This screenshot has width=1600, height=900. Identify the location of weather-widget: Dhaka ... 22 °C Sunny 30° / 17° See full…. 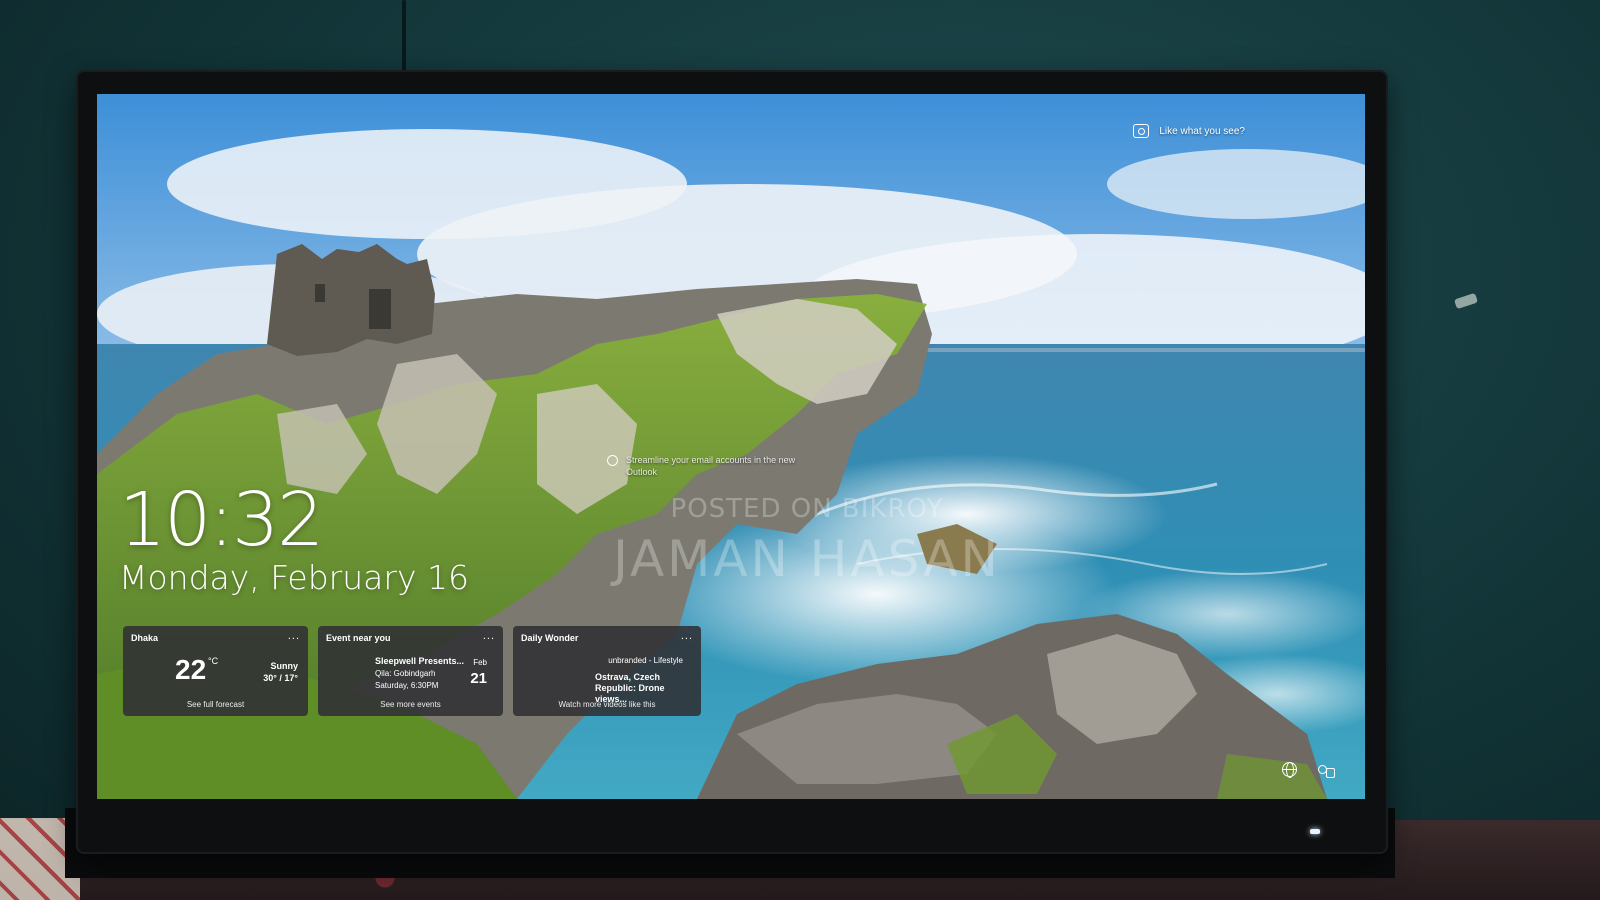
(215, 671).